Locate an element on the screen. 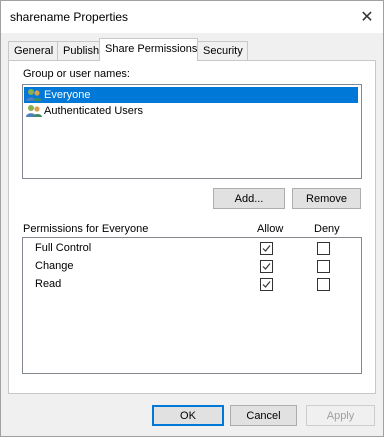 Image resolution: width=384 pixels, height=437 pixels. tab-publish: Publish is located at coordinates (78, 50).